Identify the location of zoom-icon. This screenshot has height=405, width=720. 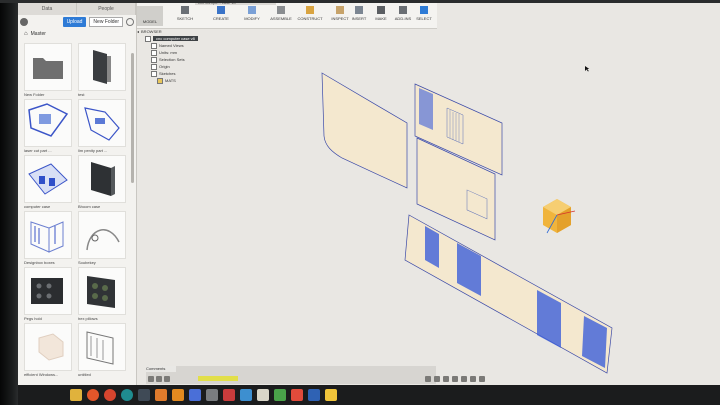
(446, 379).